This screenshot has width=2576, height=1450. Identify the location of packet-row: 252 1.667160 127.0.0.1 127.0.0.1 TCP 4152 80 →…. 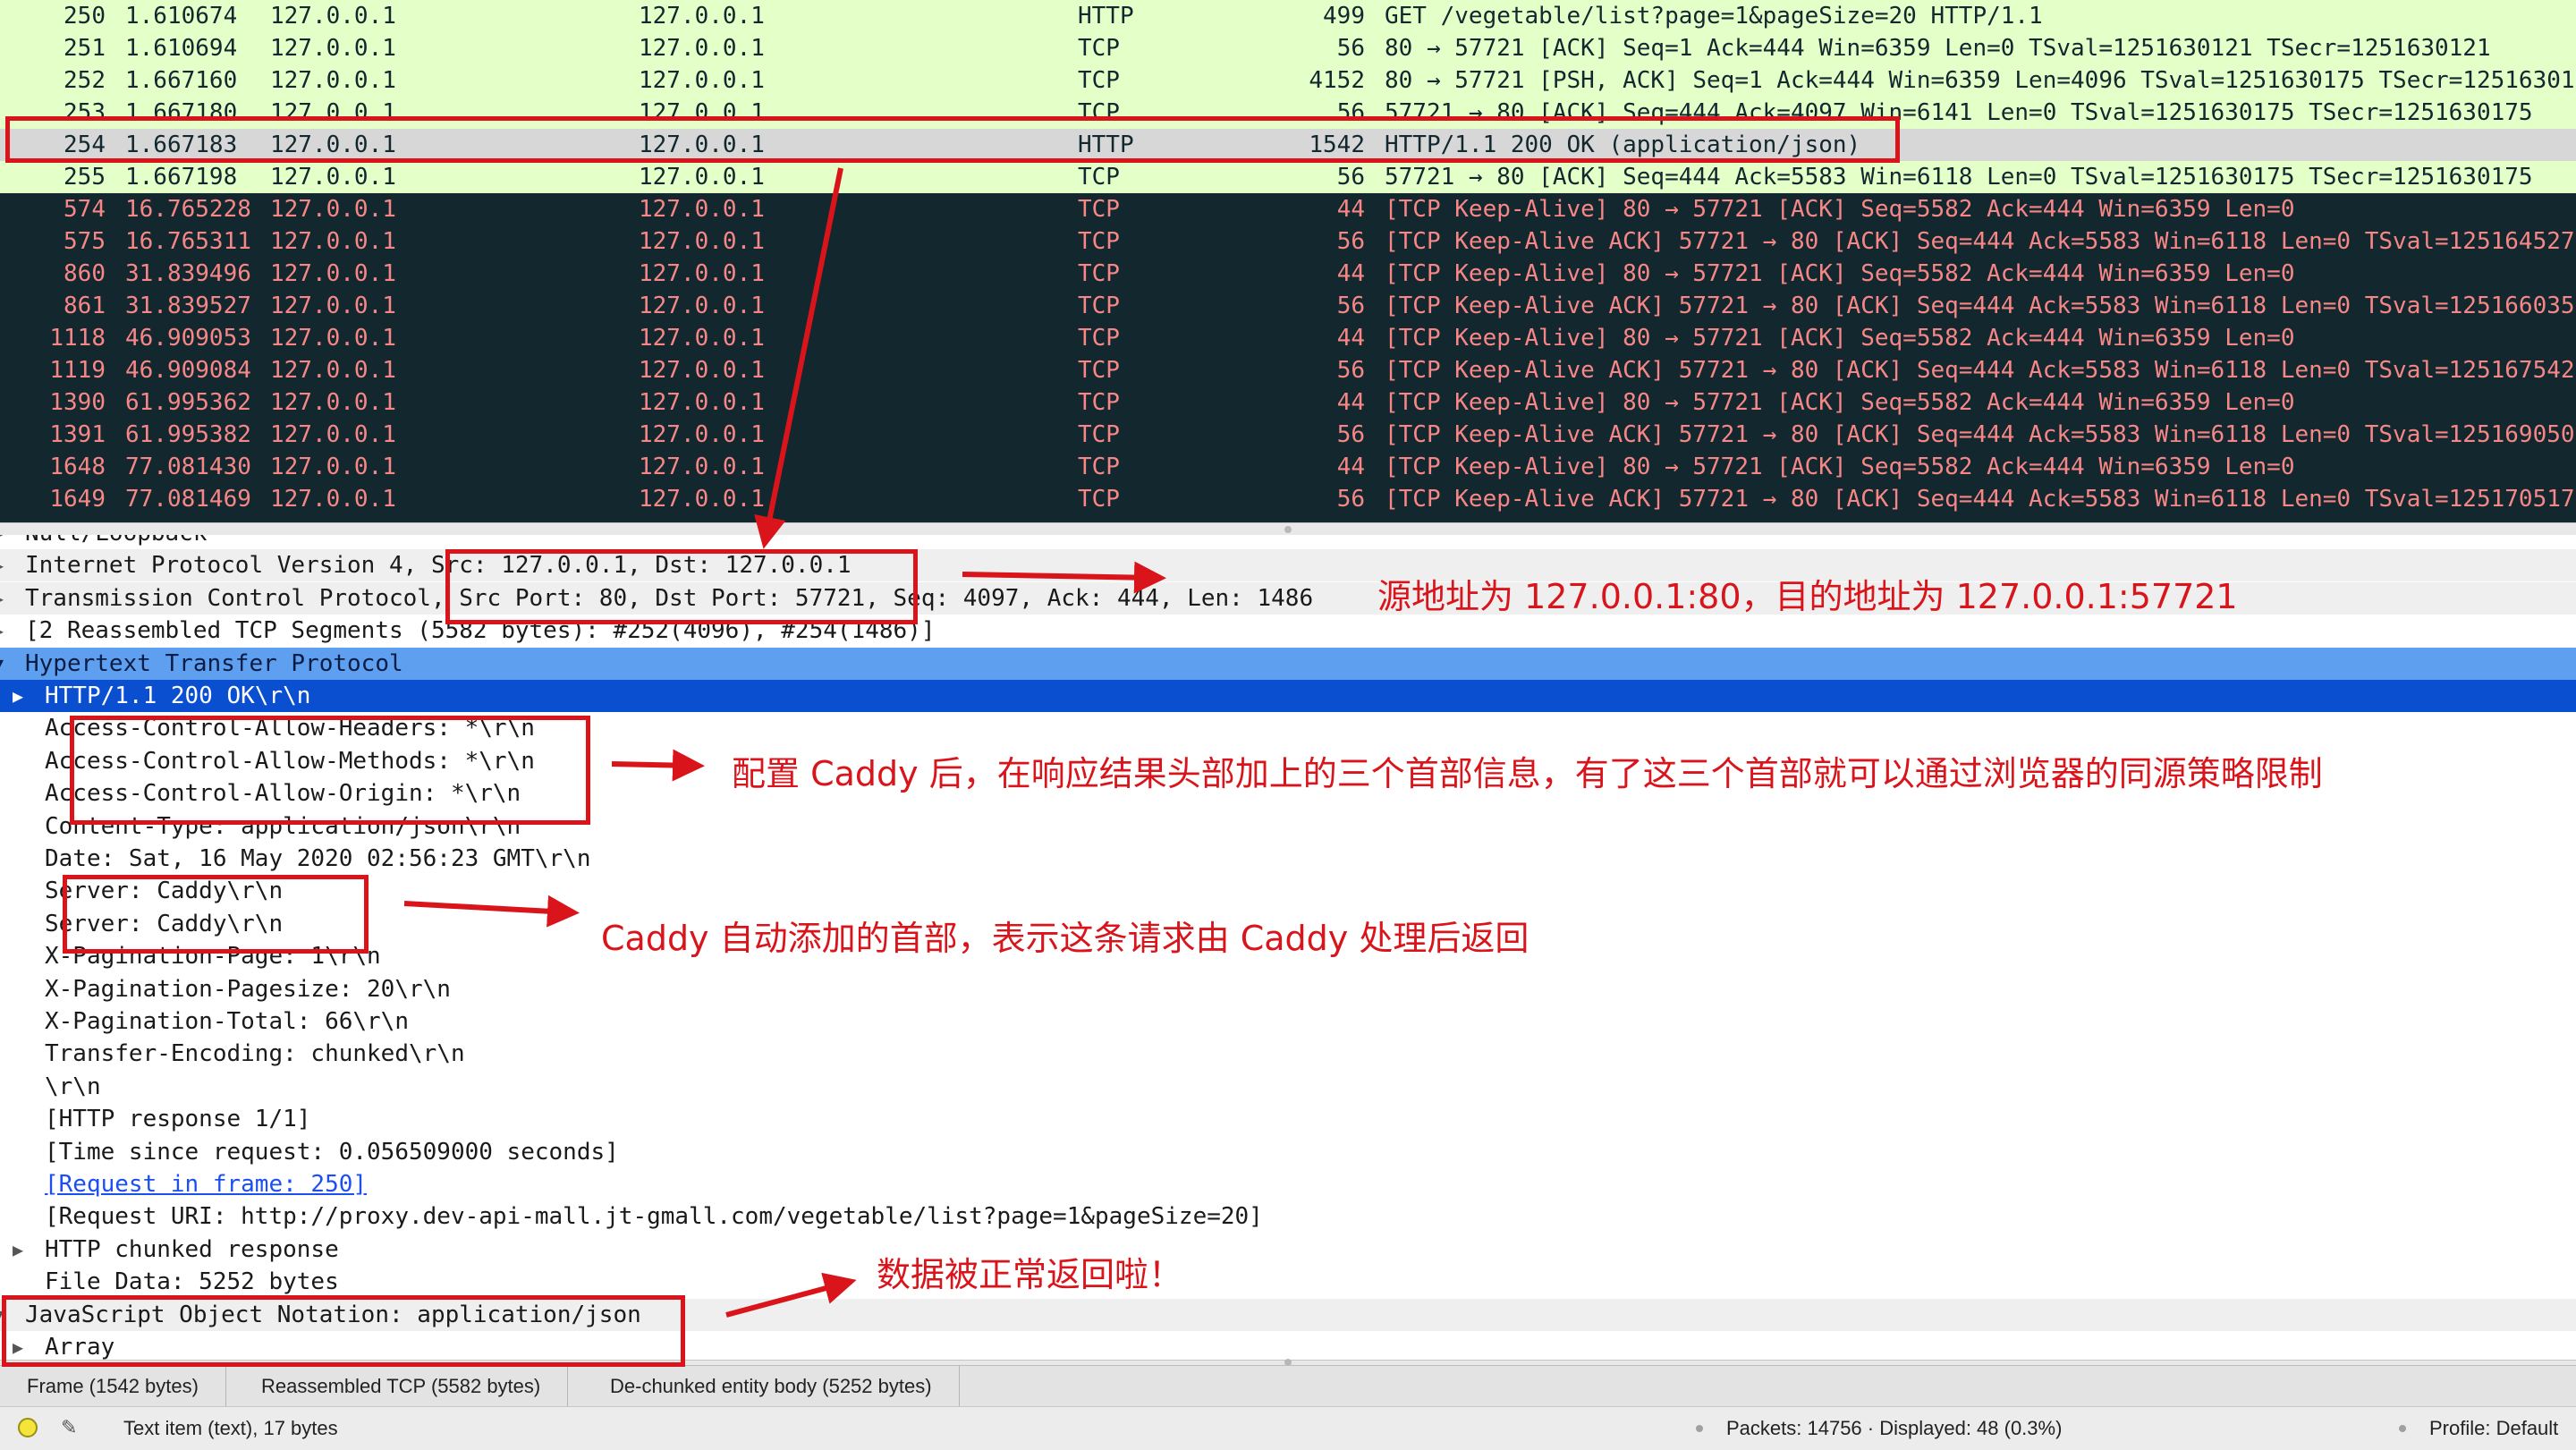
(1288, 81).